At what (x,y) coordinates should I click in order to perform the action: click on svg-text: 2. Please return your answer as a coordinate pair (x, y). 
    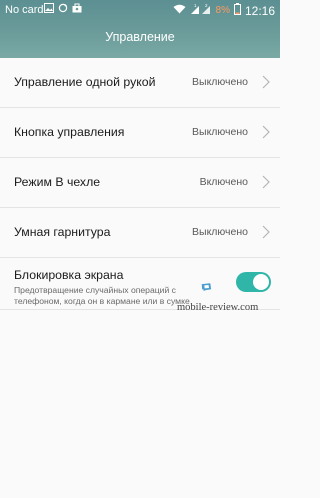
    Looking at the image, I should click on (206, 5).